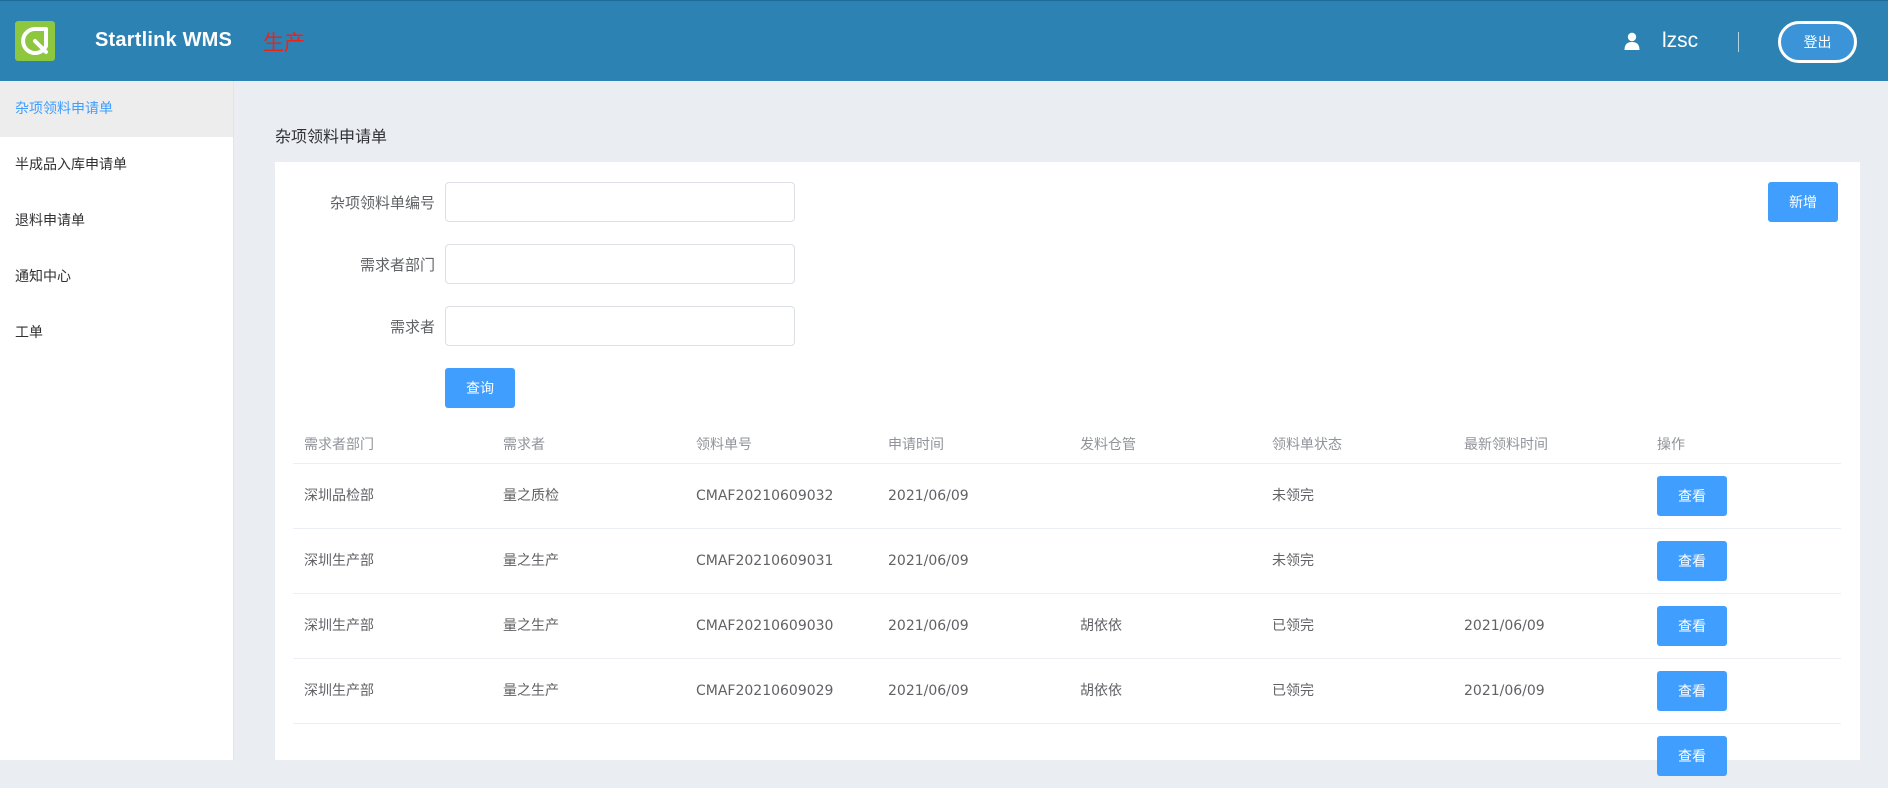  I want to click on query-button: 查询, so click(480, 388).